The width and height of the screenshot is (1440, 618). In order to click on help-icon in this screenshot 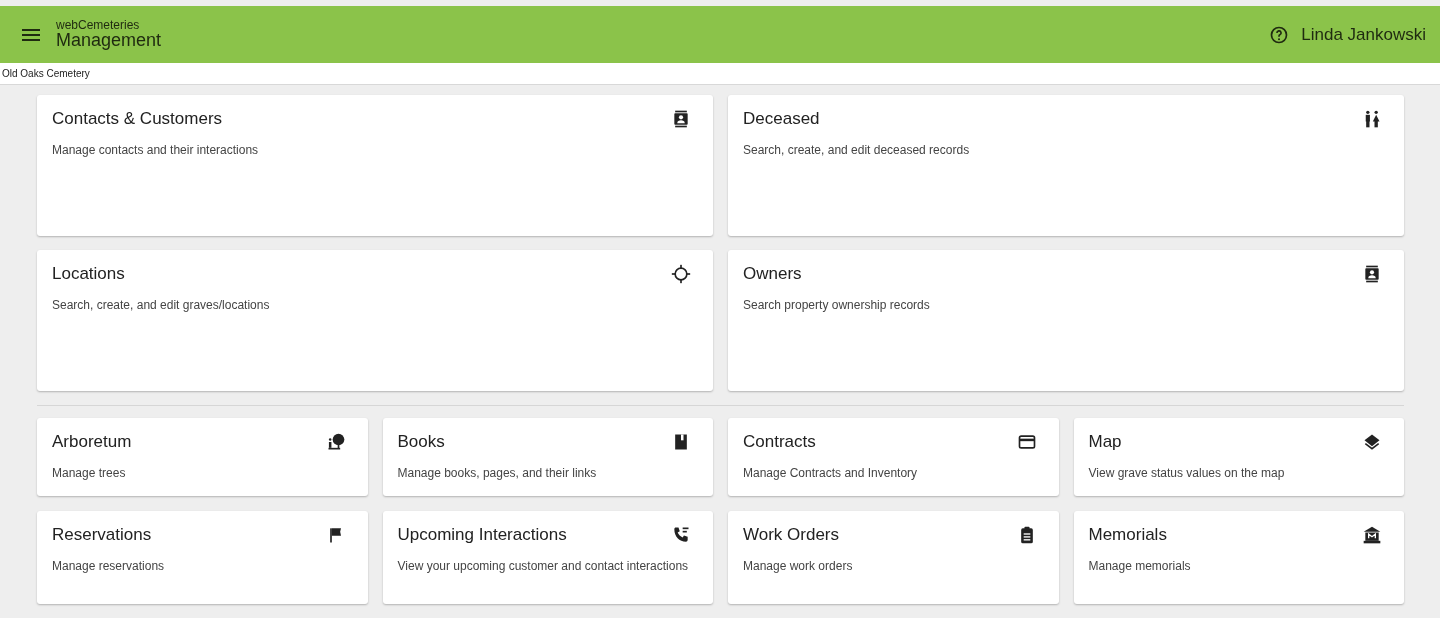, I will do `click(1279, 34)`.